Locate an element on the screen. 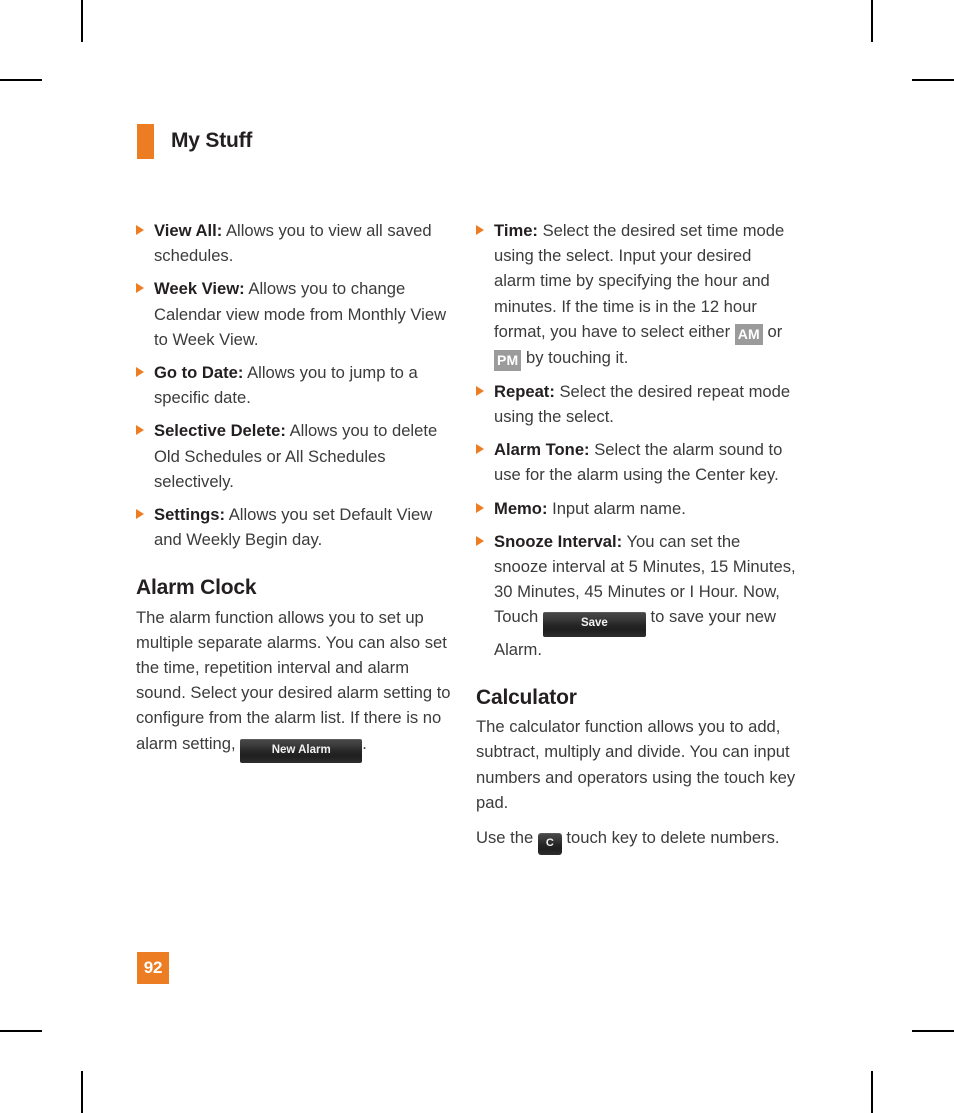 The image size is (954, 1113). new-alarm-key-button: New Alarm is located at coordinates (301, 751).